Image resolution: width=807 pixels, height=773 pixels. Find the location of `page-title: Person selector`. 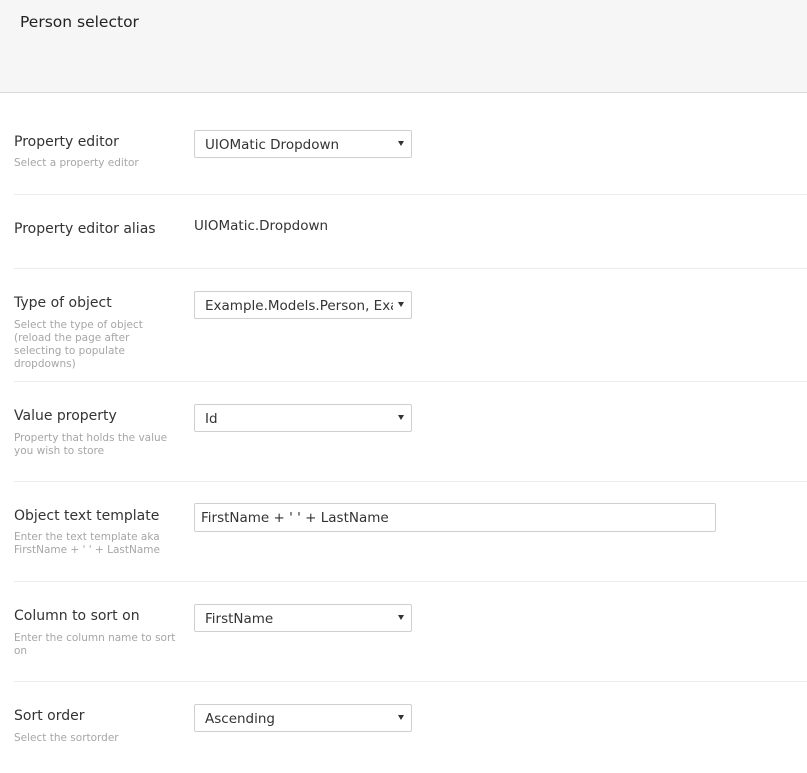

page-title: Person selector is located at coordinates (79, 22).